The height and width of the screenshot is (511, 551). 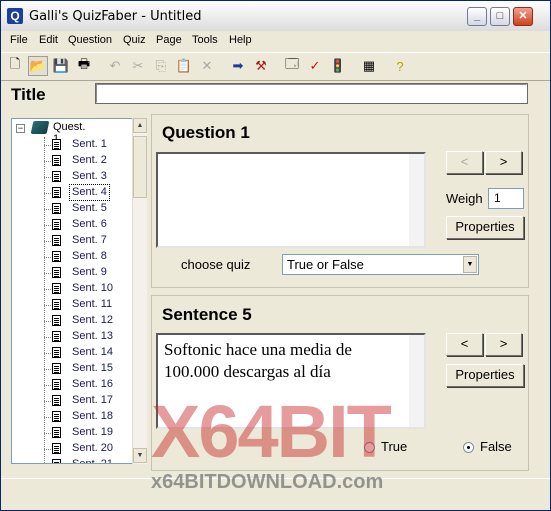 What do you see at coordinates (139, 291) in the screenshot?
I see `tree-scrollbar: ▲ ▼` at bounding box center [139, 291].